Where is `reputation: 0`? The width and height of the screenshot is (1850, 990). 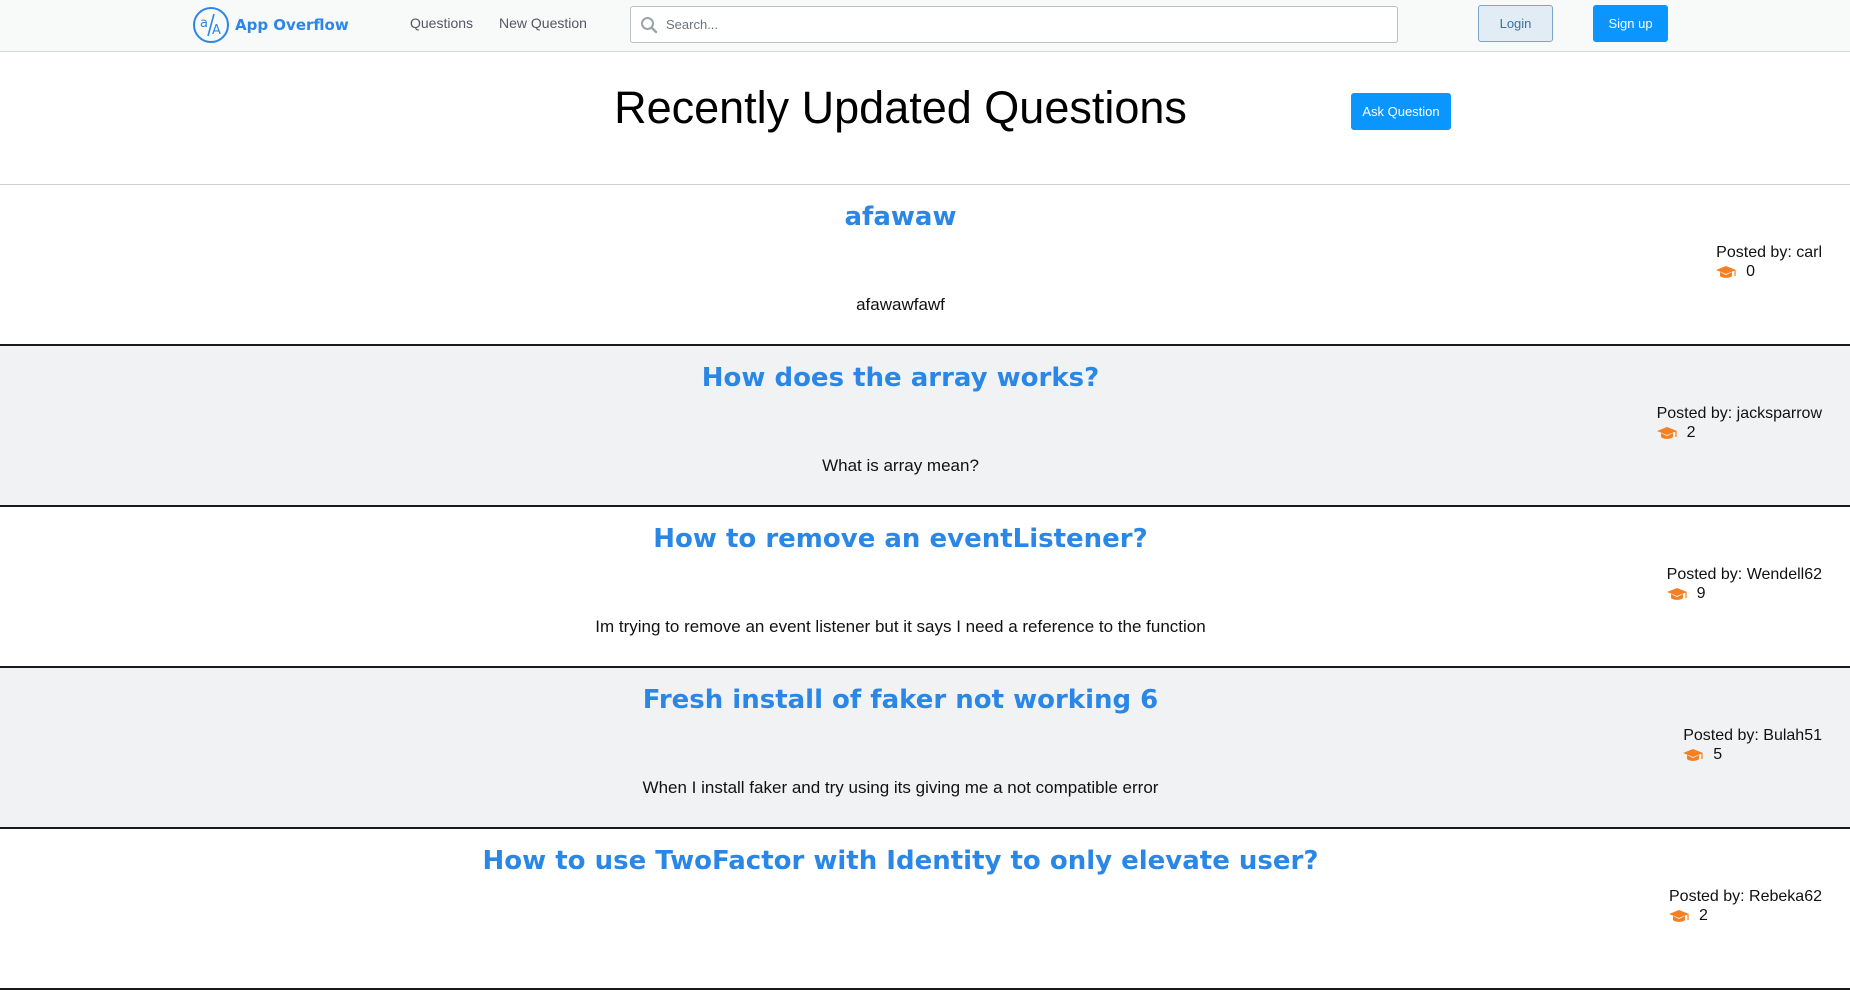
reputation: 0 is located at coordinates (1769, 272).